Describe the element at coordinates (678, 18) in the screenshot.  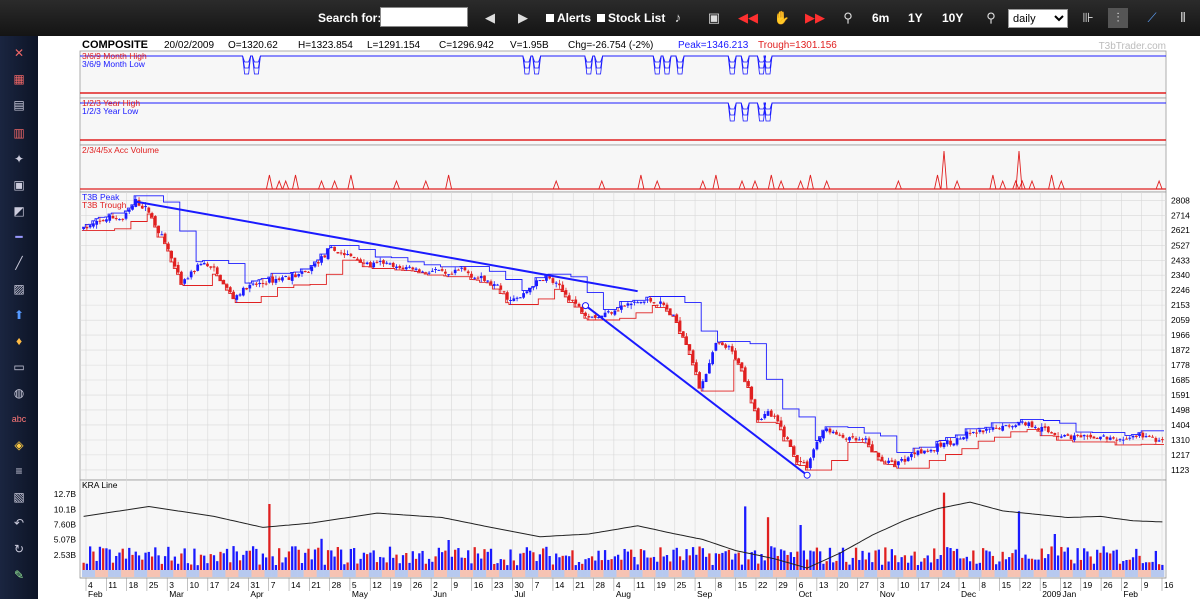
I see `bell-icon: ♪` at that location.